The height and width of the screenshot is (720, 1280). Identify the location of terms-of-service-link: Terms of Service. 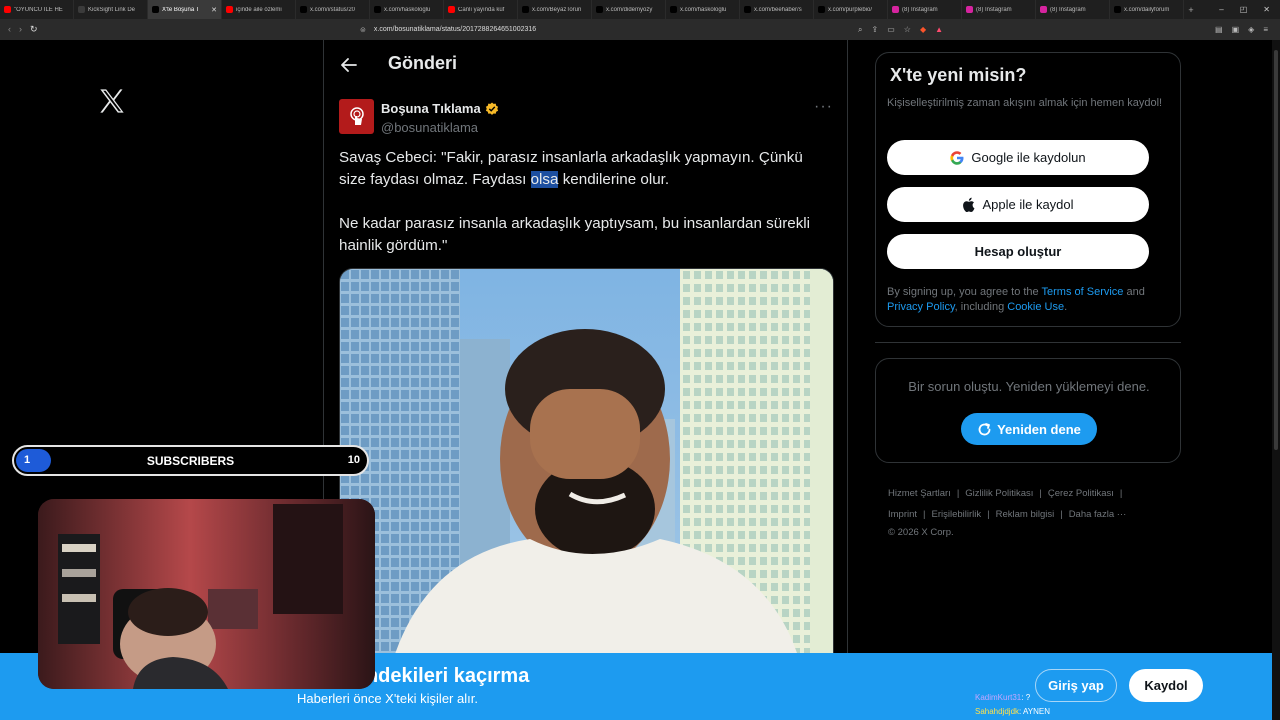
(1083, 292).